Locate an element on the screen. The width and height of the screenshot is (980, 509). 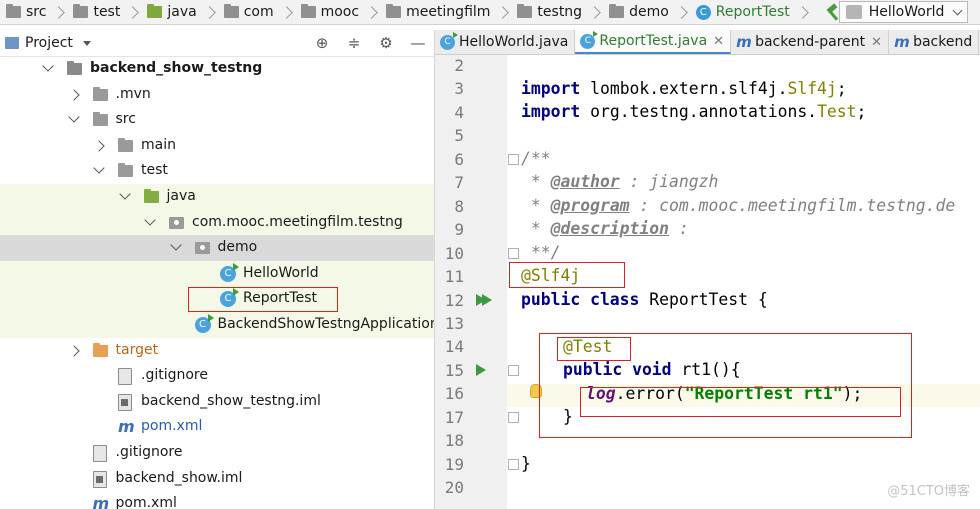
folder-icon is located at coordinates (125, 170).